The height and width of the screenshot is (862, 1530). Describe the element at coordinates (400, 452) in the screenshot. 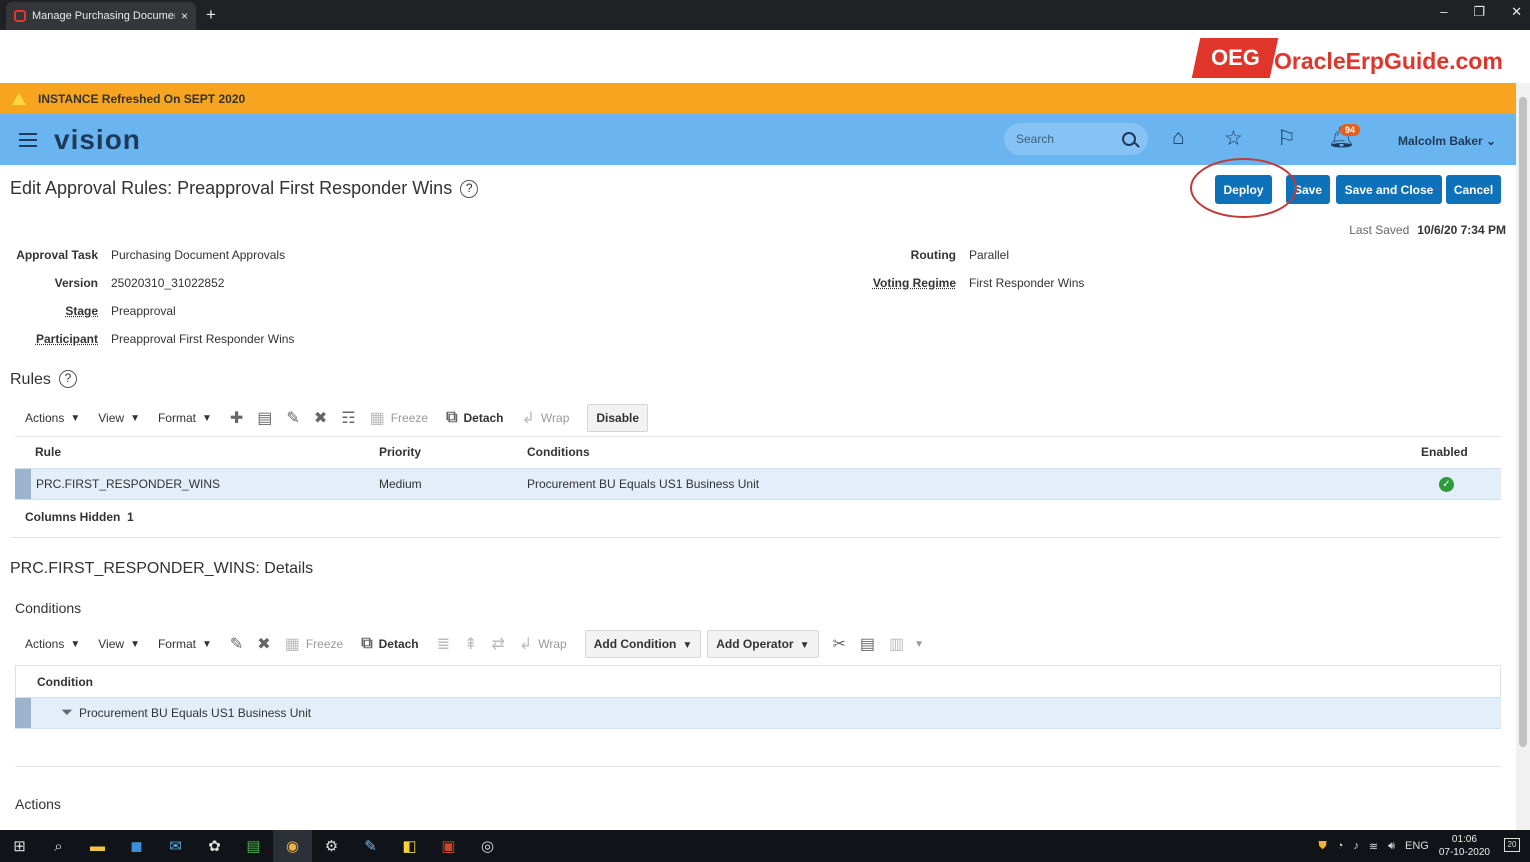

I see `col-priority: Priority` at that location.